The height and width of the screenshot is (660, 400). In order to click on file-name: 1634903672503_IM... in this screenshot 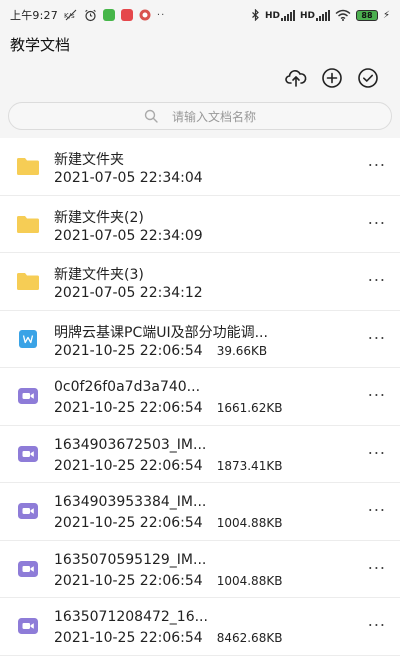, I will do `click(130, 444)`.